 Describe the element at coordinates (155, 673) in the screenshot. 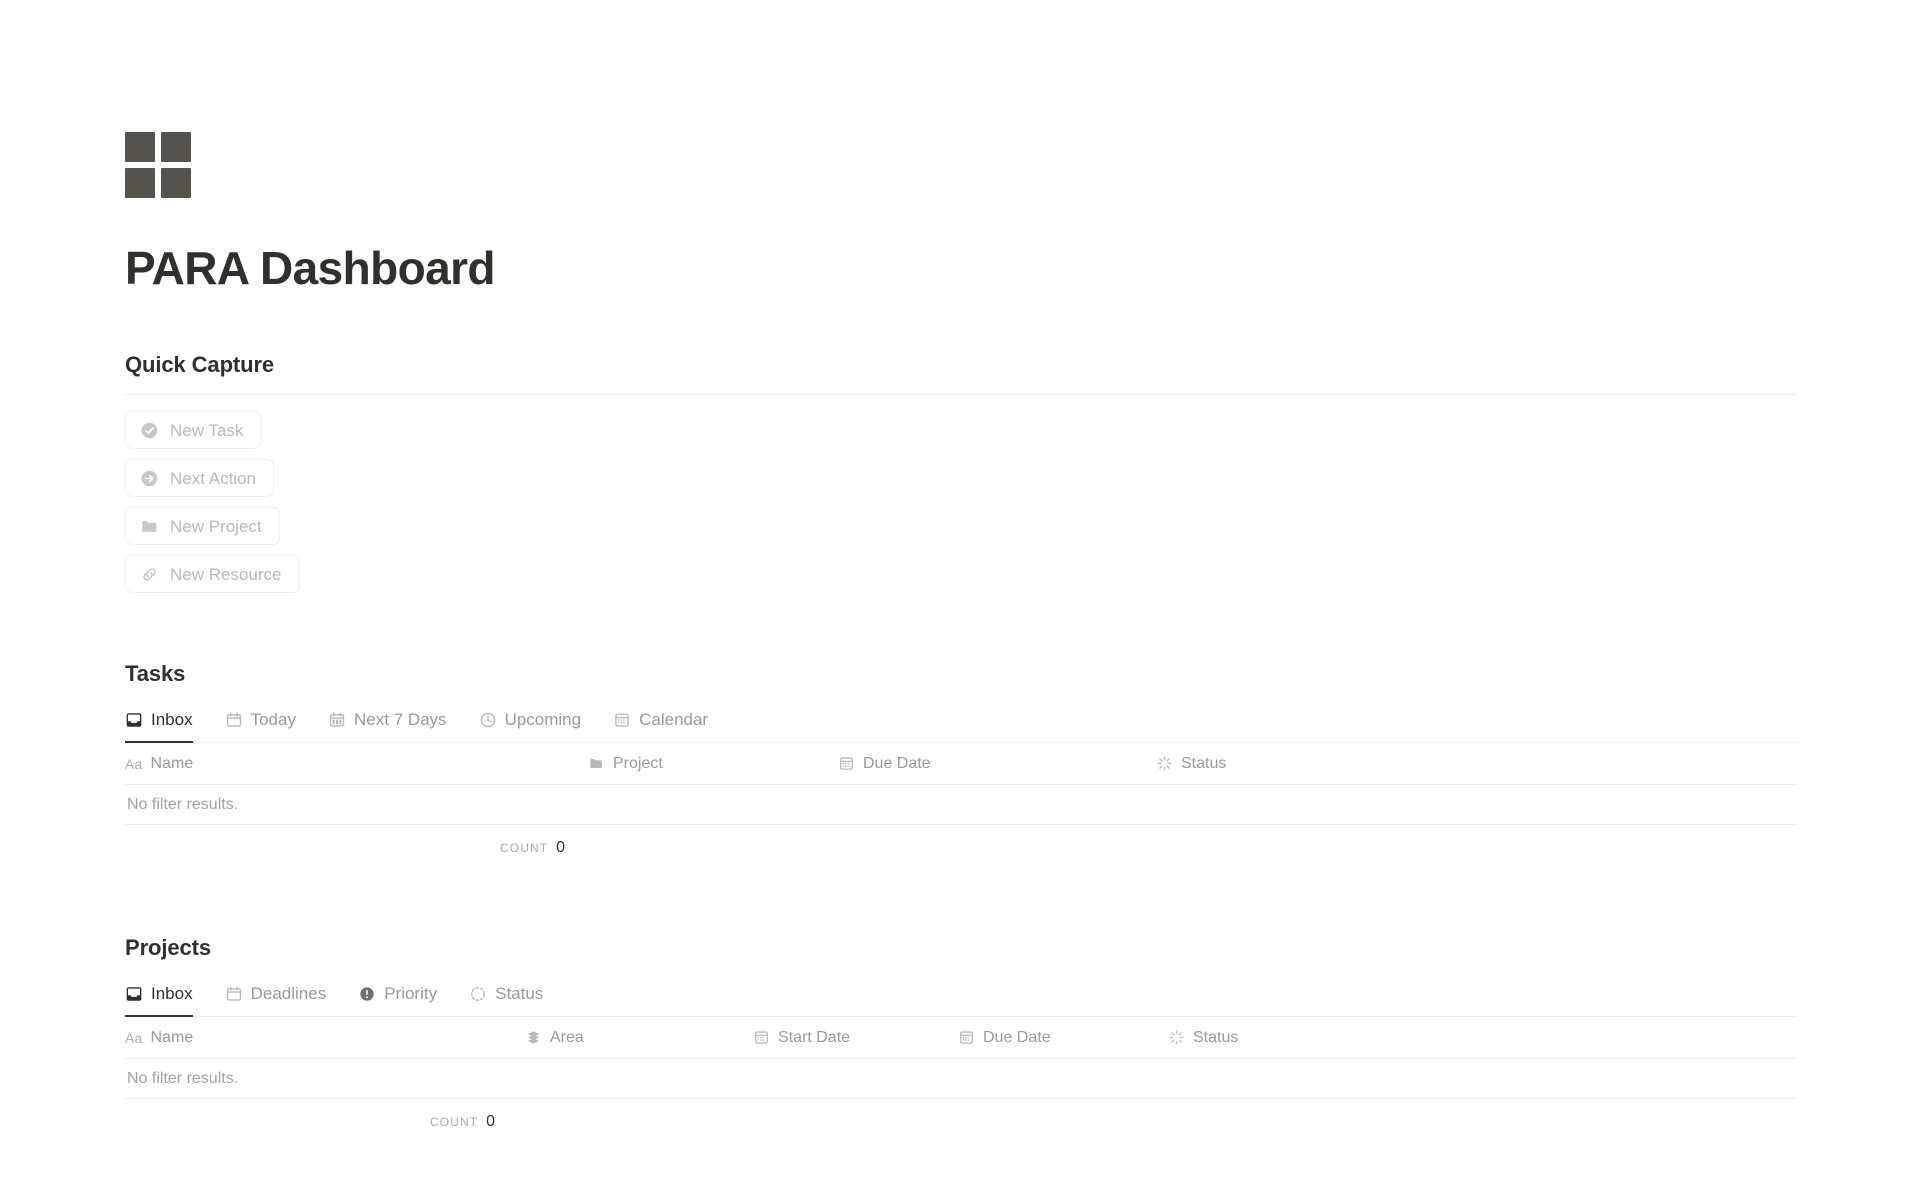

I see `tasks-heading: Tasks` at that location.